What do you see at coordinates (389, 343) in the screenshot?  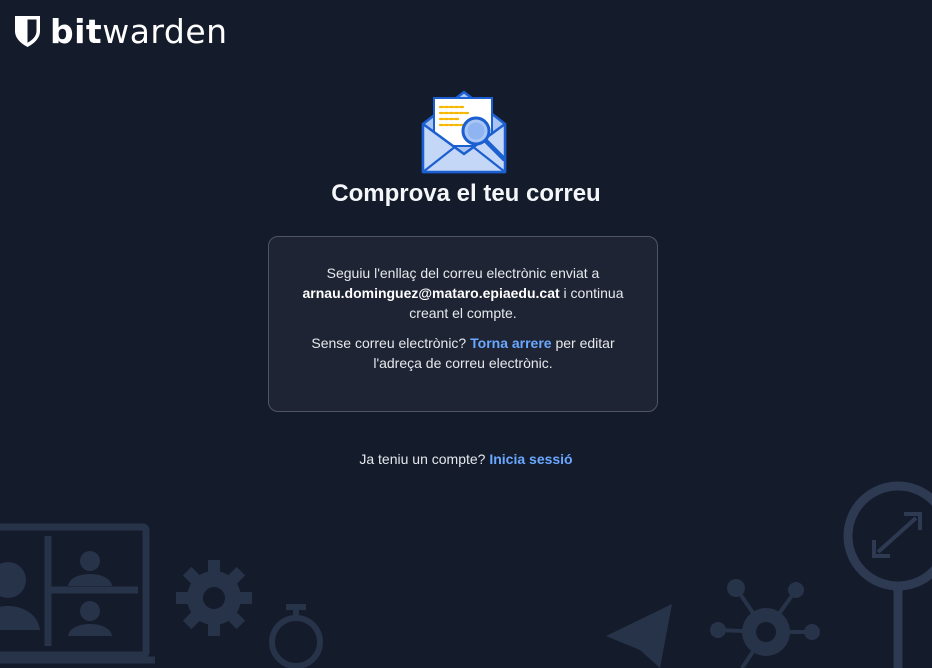 I see `no-email-prefix: Sense correu electrònic?` at bounding box center [389, 343].